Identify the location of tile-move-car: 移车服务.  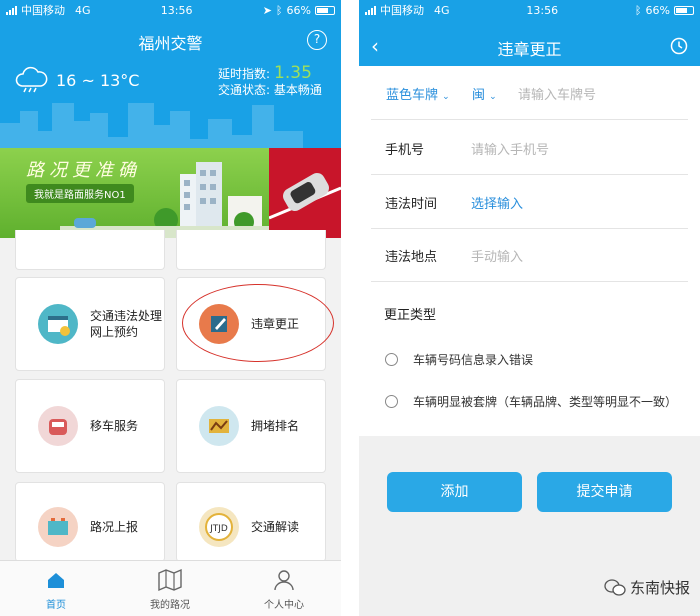
(90, 426).